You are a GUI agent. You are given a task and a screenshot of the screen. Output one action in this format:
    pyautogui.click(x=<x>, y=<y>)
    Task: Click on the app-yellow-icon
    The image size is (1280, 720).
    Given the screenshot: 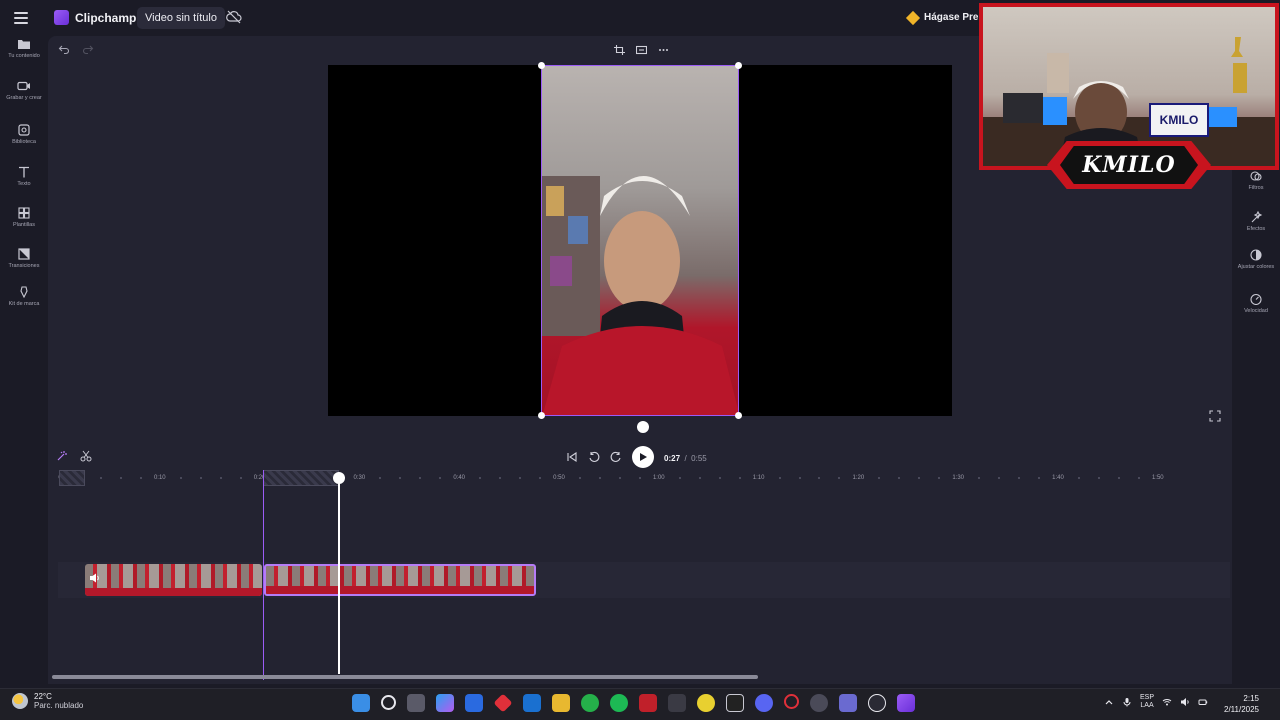 What is the action you would take?
    pyautogui.click(x=706, y=703)
    